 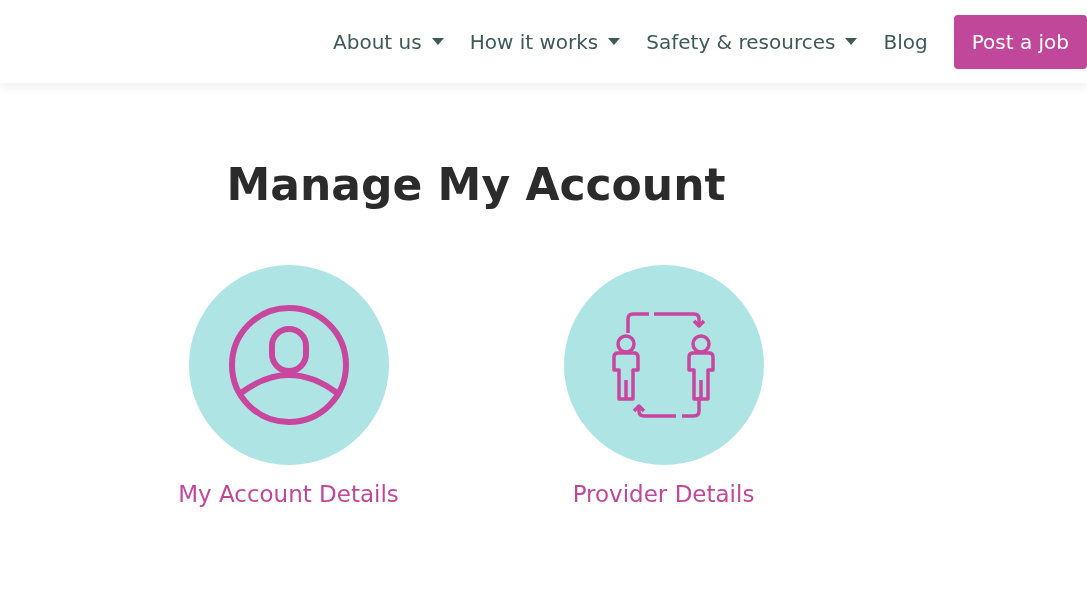 What do you see at coordinates (288, 494) in the screenshot?
I see `card-link: My Account Details` at bounding box center [288, 494].